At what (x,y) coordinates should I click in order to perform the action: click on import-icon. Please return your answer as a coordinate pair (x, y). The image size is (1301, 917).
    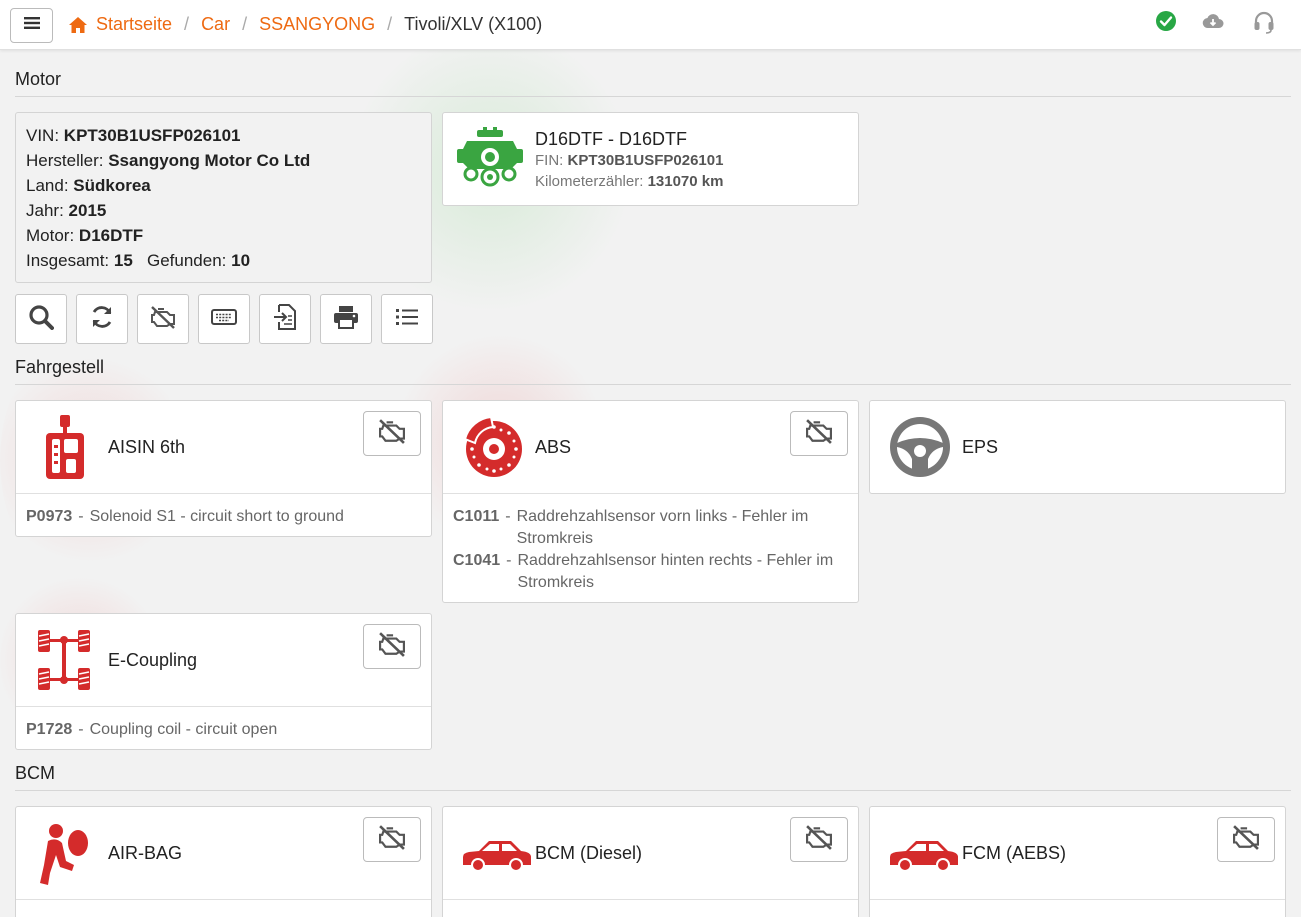
    Looking at the image, I should click on (285, 319).